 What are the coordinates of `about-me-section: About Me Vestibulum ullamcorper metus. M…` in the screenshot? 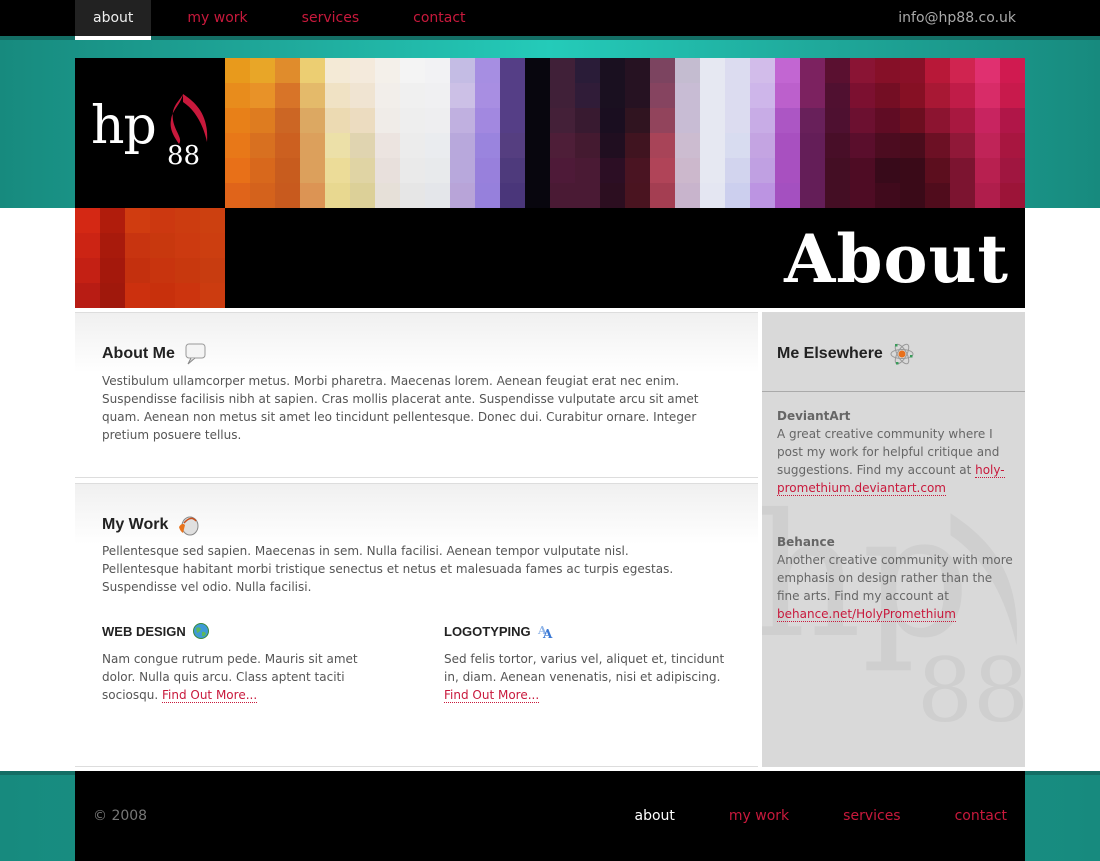 It's located at (416, 395).